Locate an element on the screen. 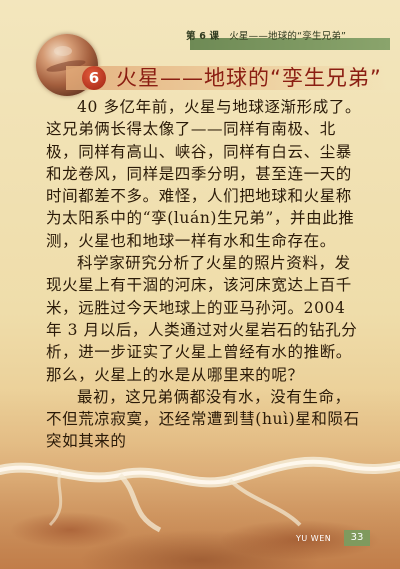  header-lesson-title: 火星——地球的“孪生兄弟” is located at coordinates (288, 36).